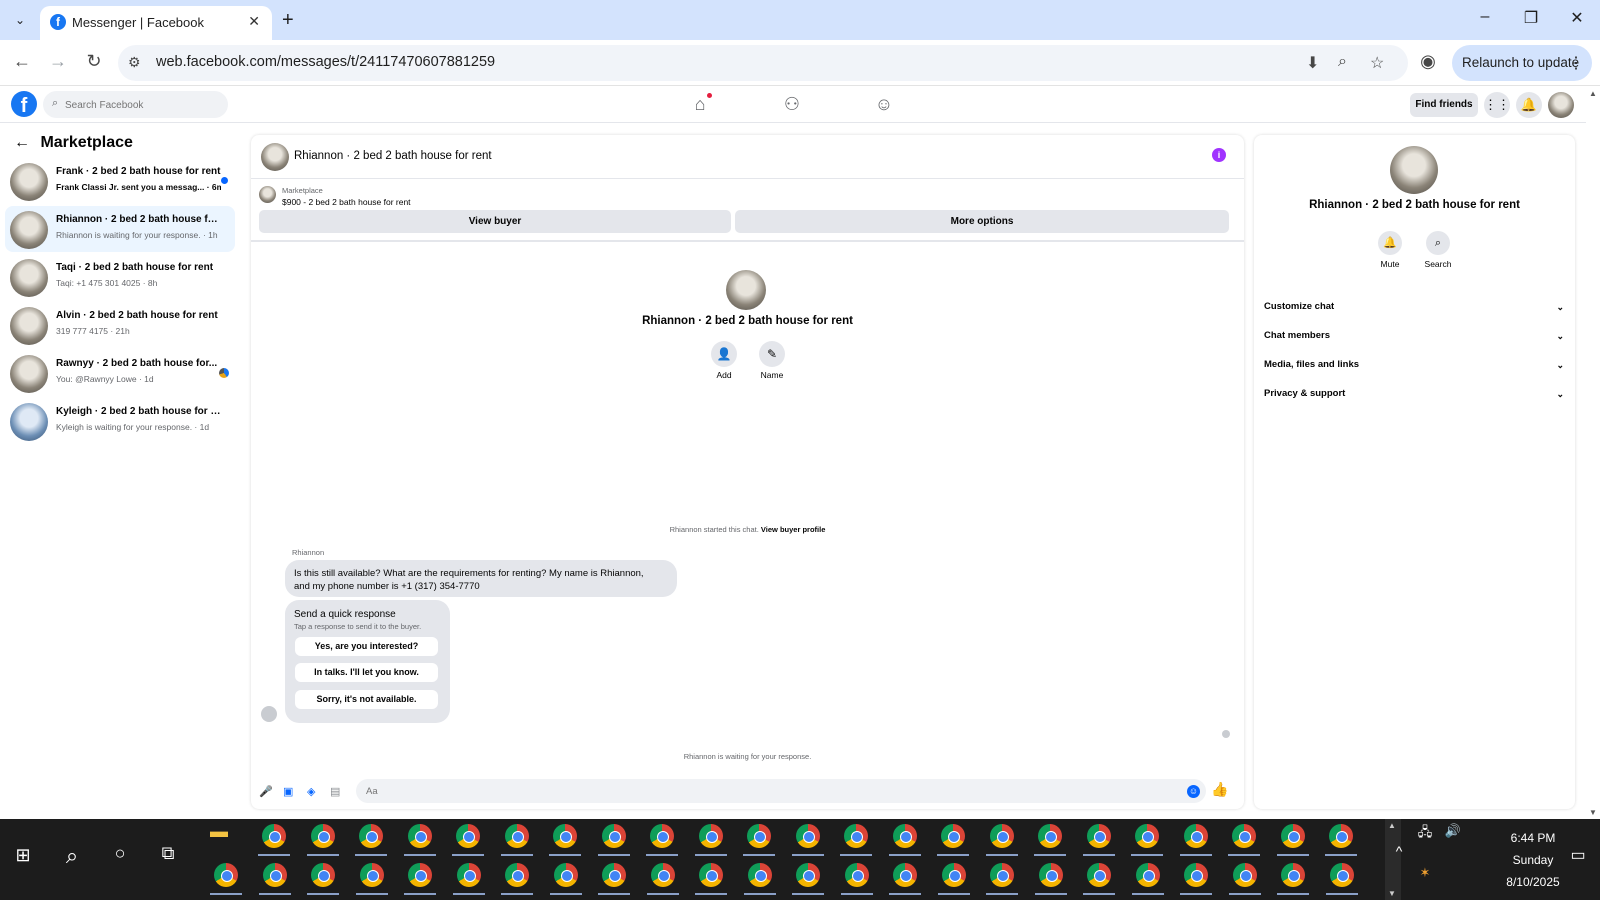 The image size is (1600, 900). What do you see at coordinates (311, 791) in the screenshot?
I see `sticker-icon: ◈` at bounding box center [311, 791].